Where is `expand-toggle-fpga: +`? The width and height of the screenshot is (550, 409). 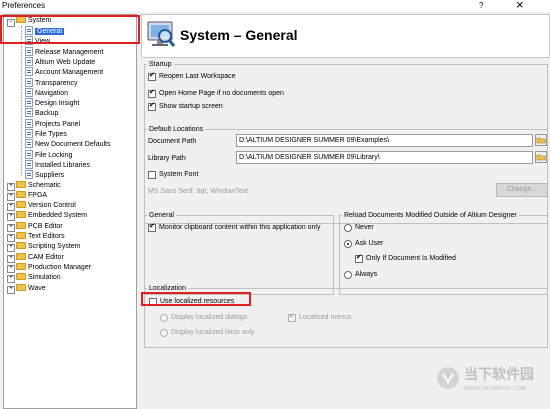
expand-toggle-fpga: + is located at coordinates (11, 196).